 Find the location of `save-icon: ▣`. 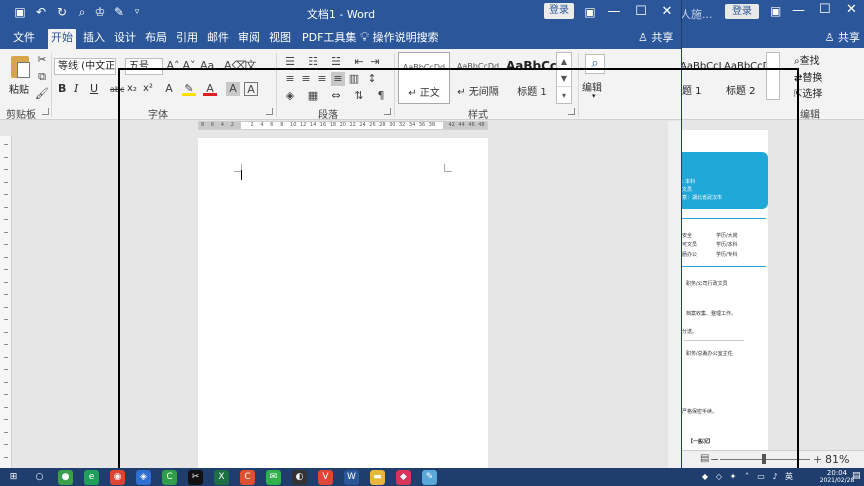

save-icon: ▣ is located at coordinates (20, 12).